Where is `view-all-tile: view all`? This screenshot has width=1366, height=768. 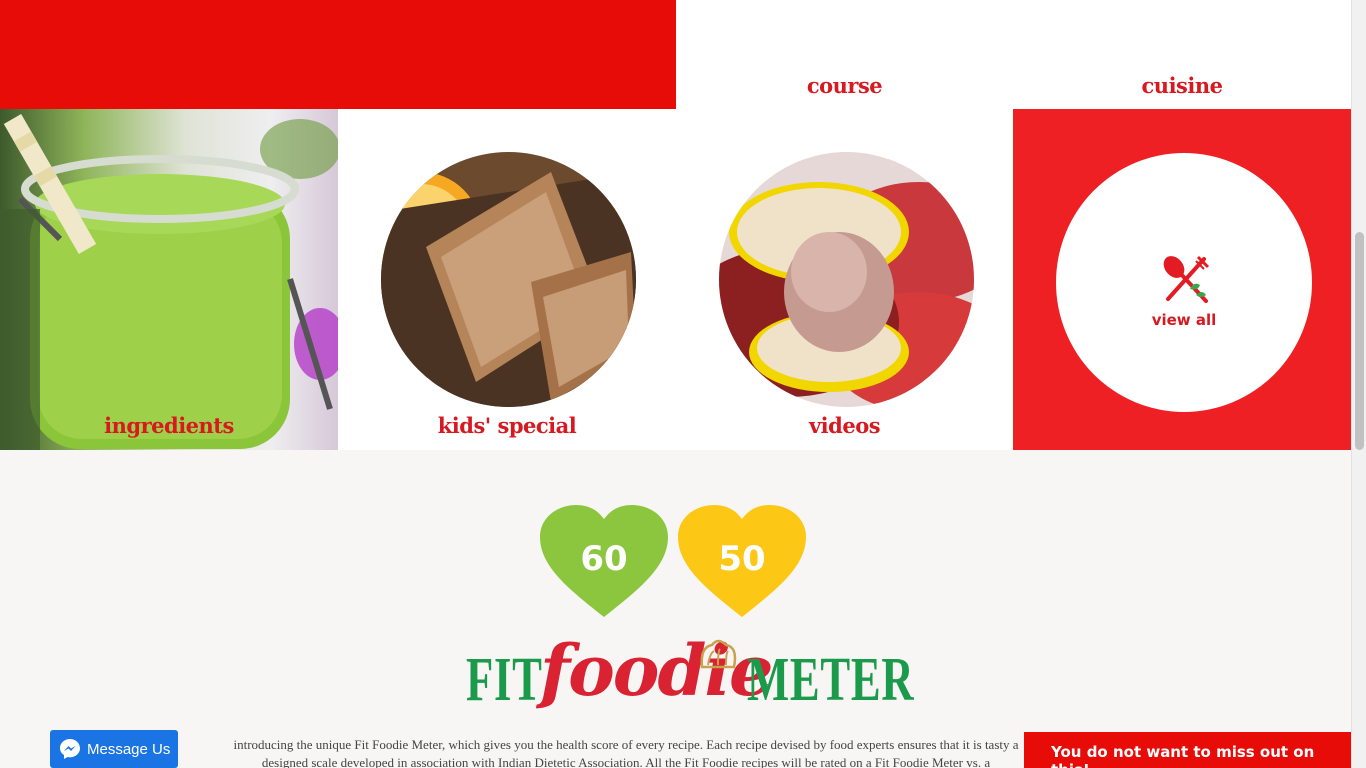
view-all-tile: view all is located at coordinates (1182, 279).